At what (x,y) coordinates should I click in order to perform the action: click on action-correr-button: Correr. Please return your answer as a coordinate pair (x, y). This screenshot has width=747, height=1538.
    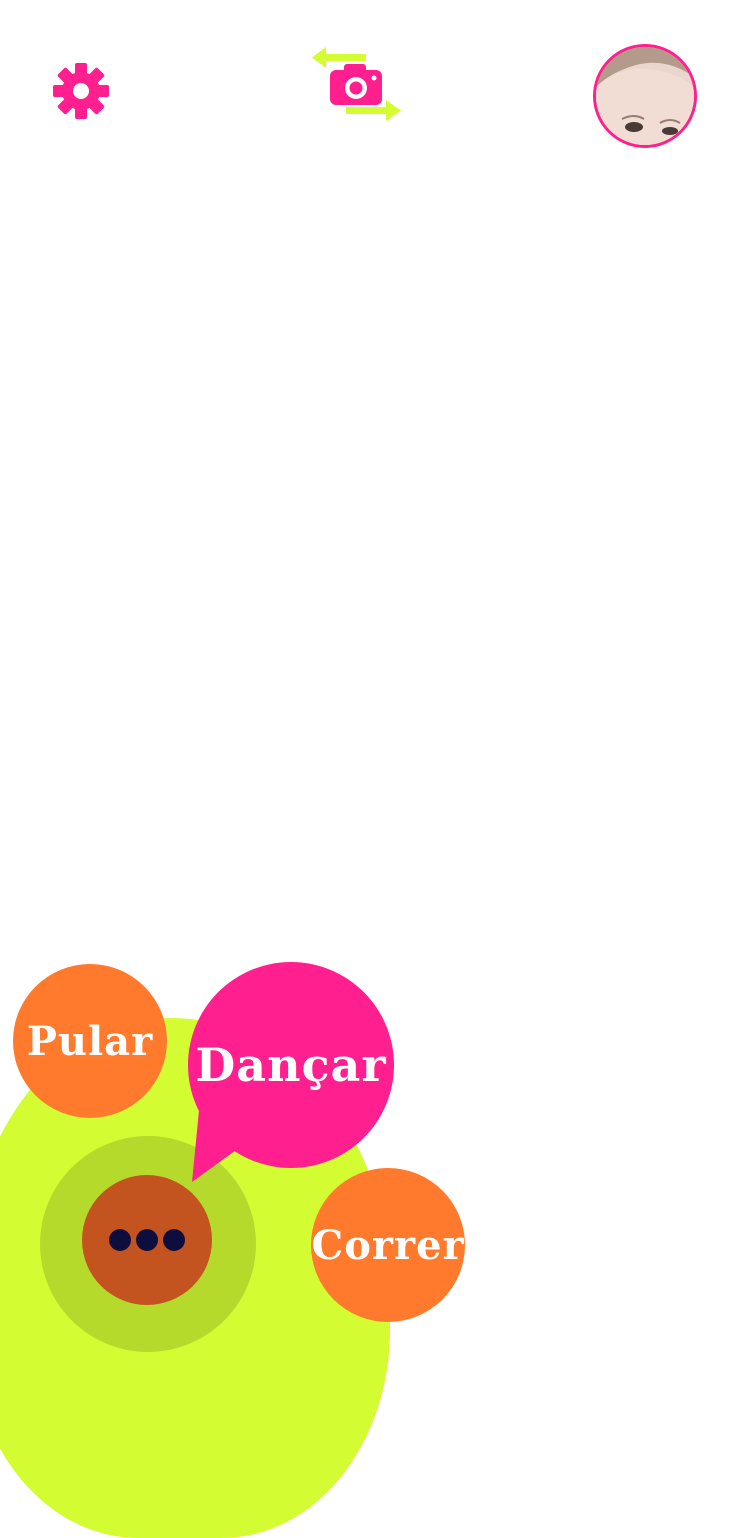
    Looking at the image, I should click on (388, 1245).